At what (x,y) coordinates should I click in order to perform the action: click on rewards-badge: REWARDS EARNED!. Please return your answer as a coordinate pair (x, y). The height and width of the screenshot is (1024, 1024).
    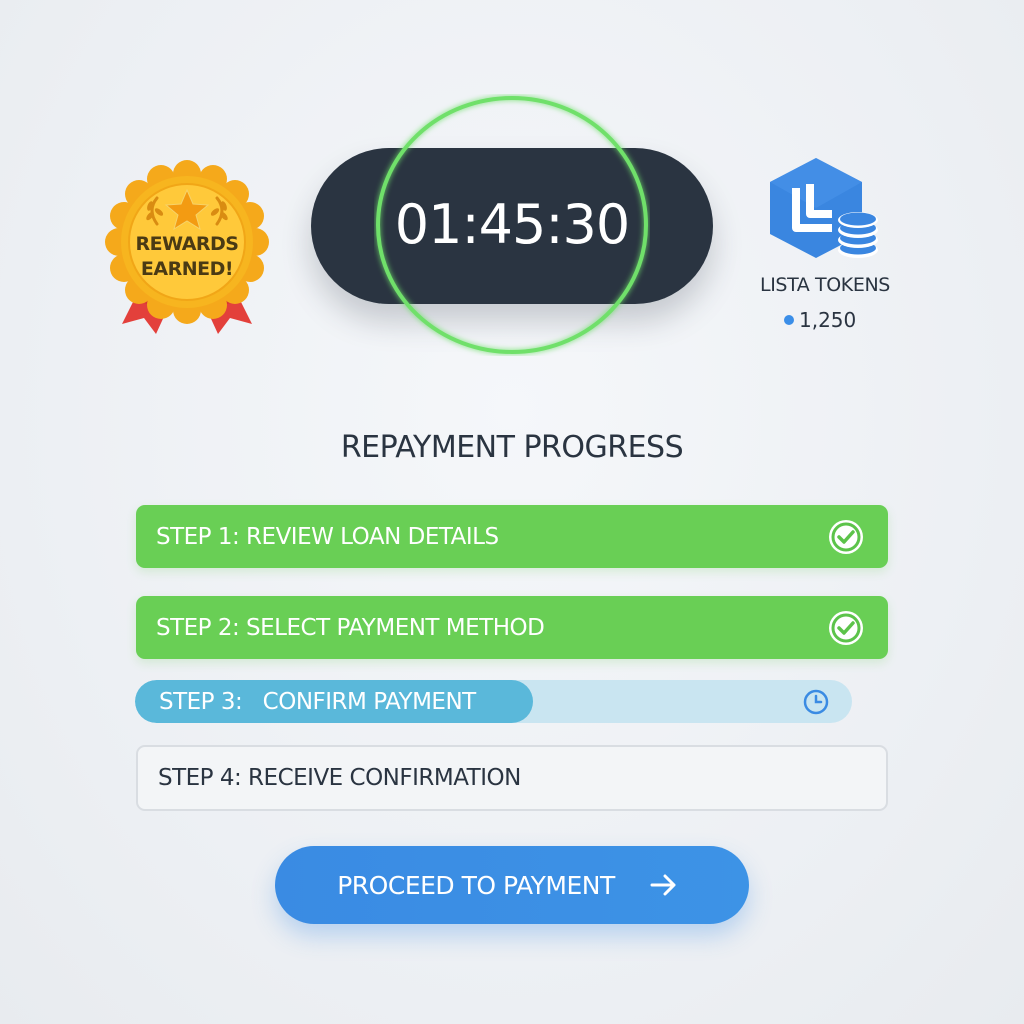
    Looking at the image, I should click on (187, 248).